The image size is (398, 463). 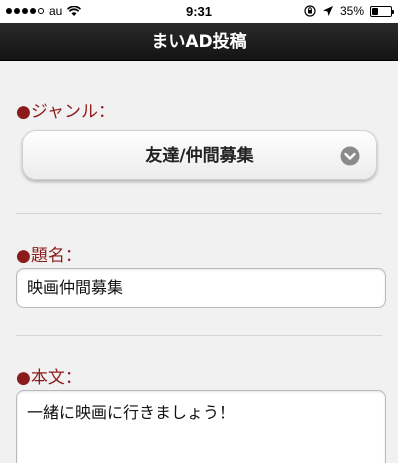 What do you see at coordinates (199, 11) in the screenshot?
I see `status-bar: au 9:31 35%` at bounding box center [199, 11].